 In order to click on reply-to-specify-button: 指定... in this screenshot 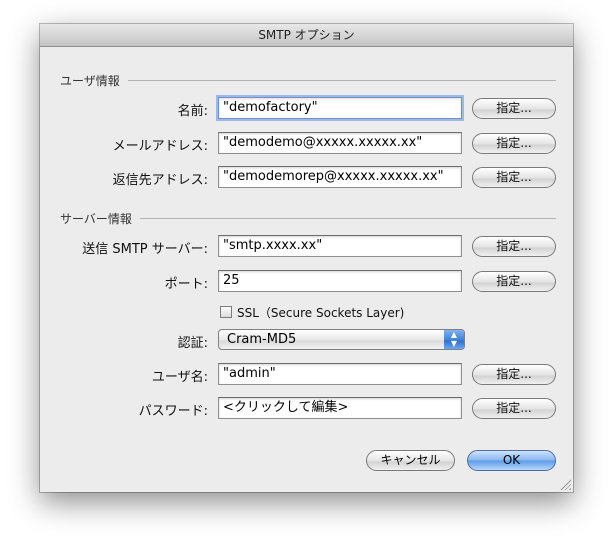, I will do `click(514, 177)`.